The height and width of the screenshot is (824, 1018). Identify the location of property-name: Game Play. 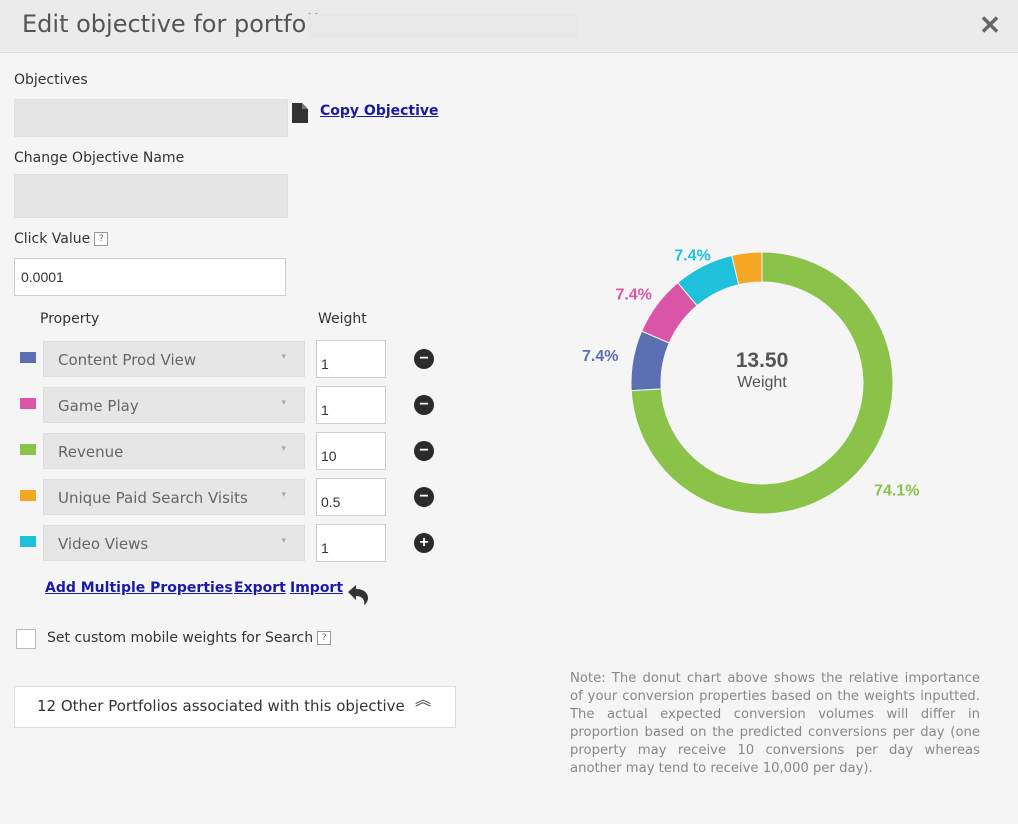
(98, 406).